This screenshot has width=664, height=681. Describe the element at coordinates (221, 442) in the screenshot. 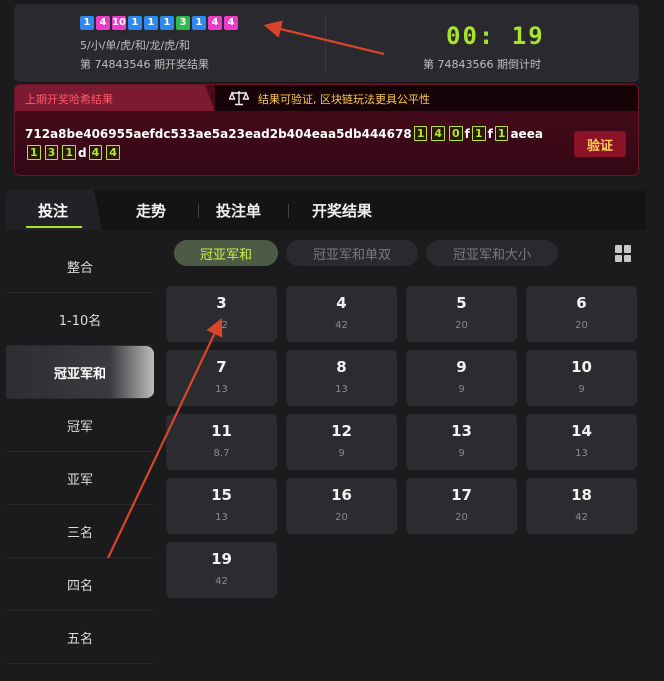

I see `bet-cell: 11 8.7` at that location.